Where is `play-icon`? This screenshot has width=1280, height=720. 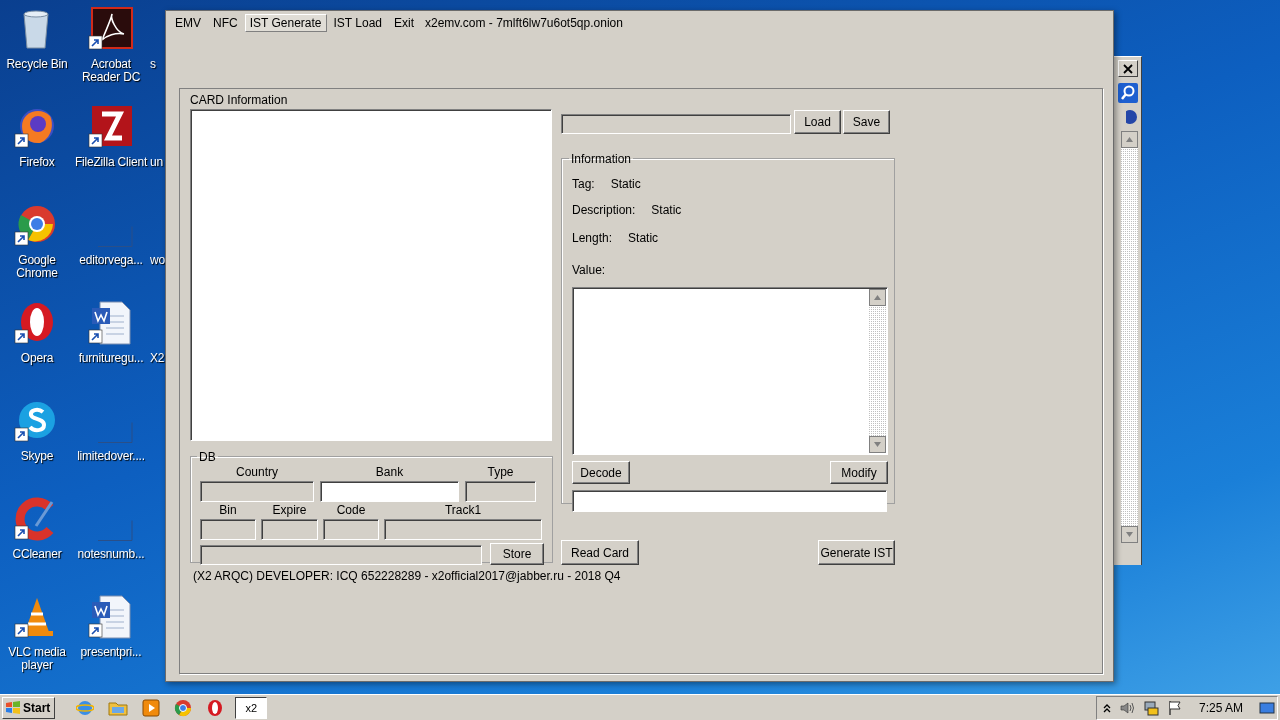
play-icon is located at coordinates (151, 707).